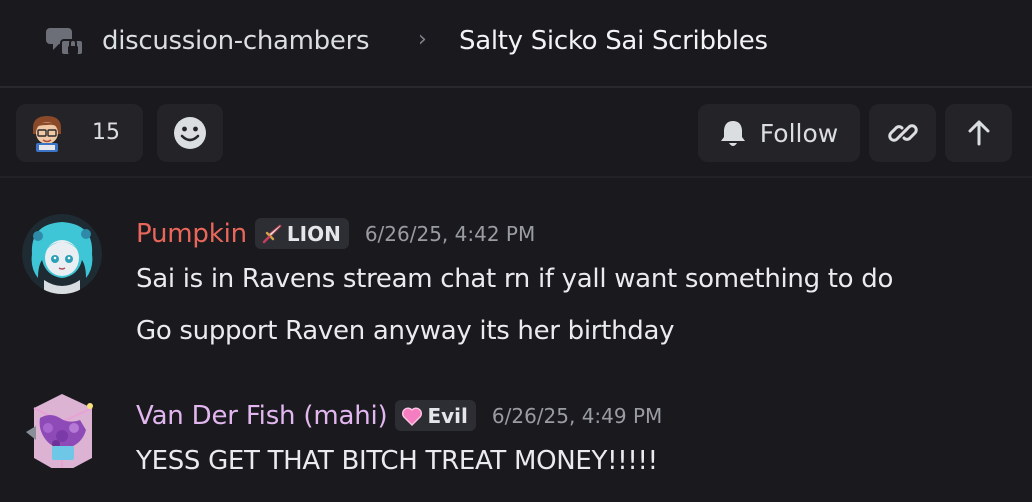  Describe the element at coordinates (79, 133) in the screenshot. I see `members-button: 15` at that location.